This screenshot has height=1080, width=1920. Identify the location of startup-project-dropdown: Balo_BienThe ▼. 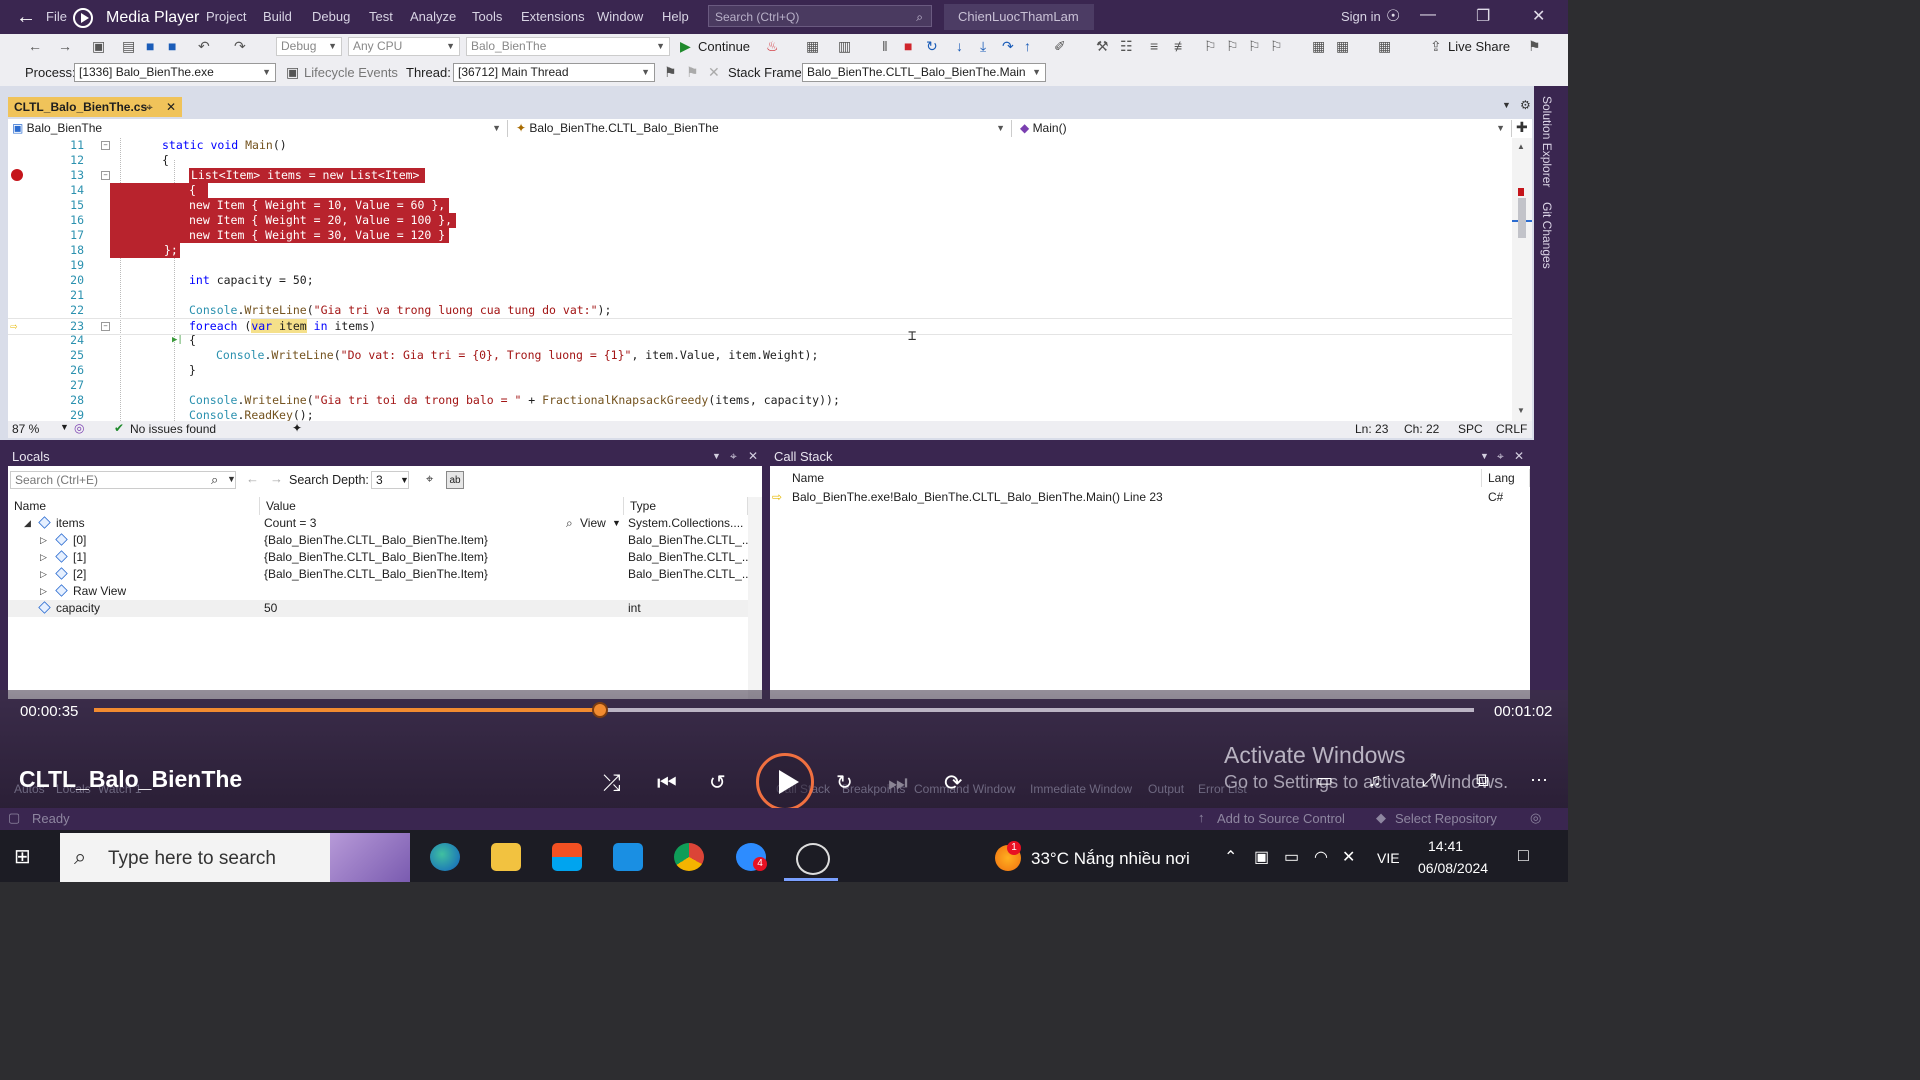
(568, 46).